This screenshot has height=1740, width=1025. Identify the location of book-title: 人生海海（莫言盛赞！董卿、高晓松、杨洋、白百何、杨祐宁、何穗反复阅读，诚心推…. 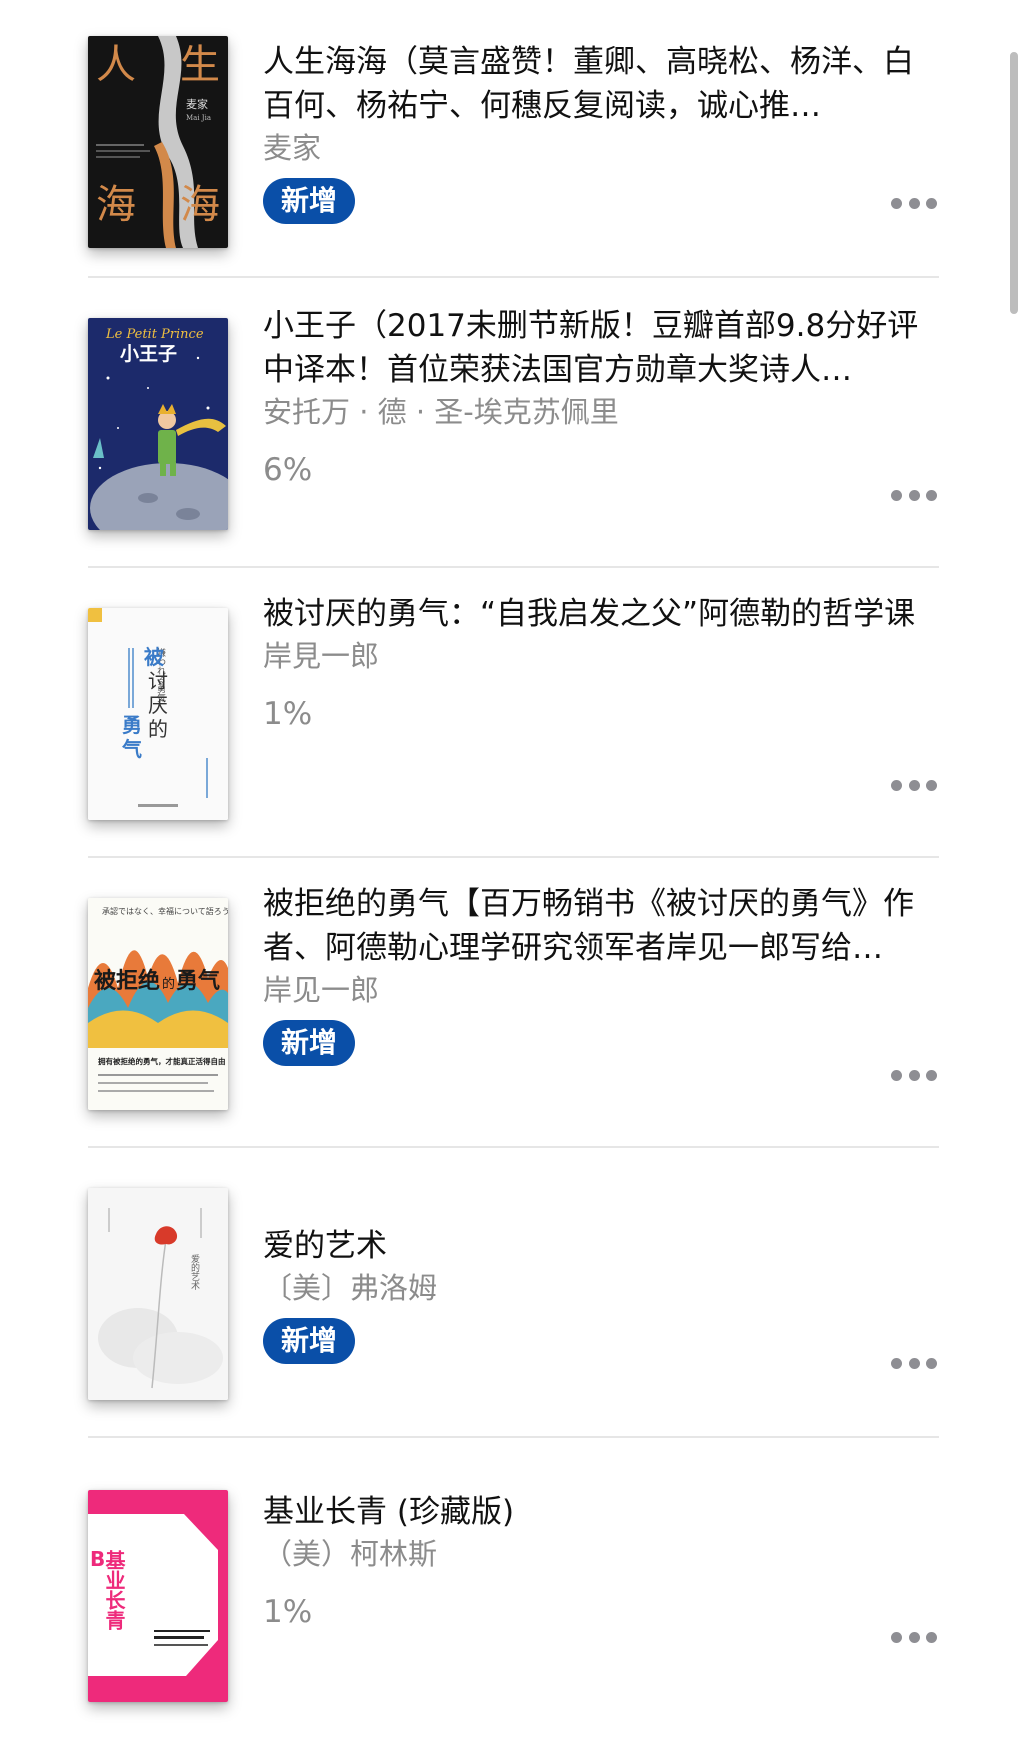
(588, 84).